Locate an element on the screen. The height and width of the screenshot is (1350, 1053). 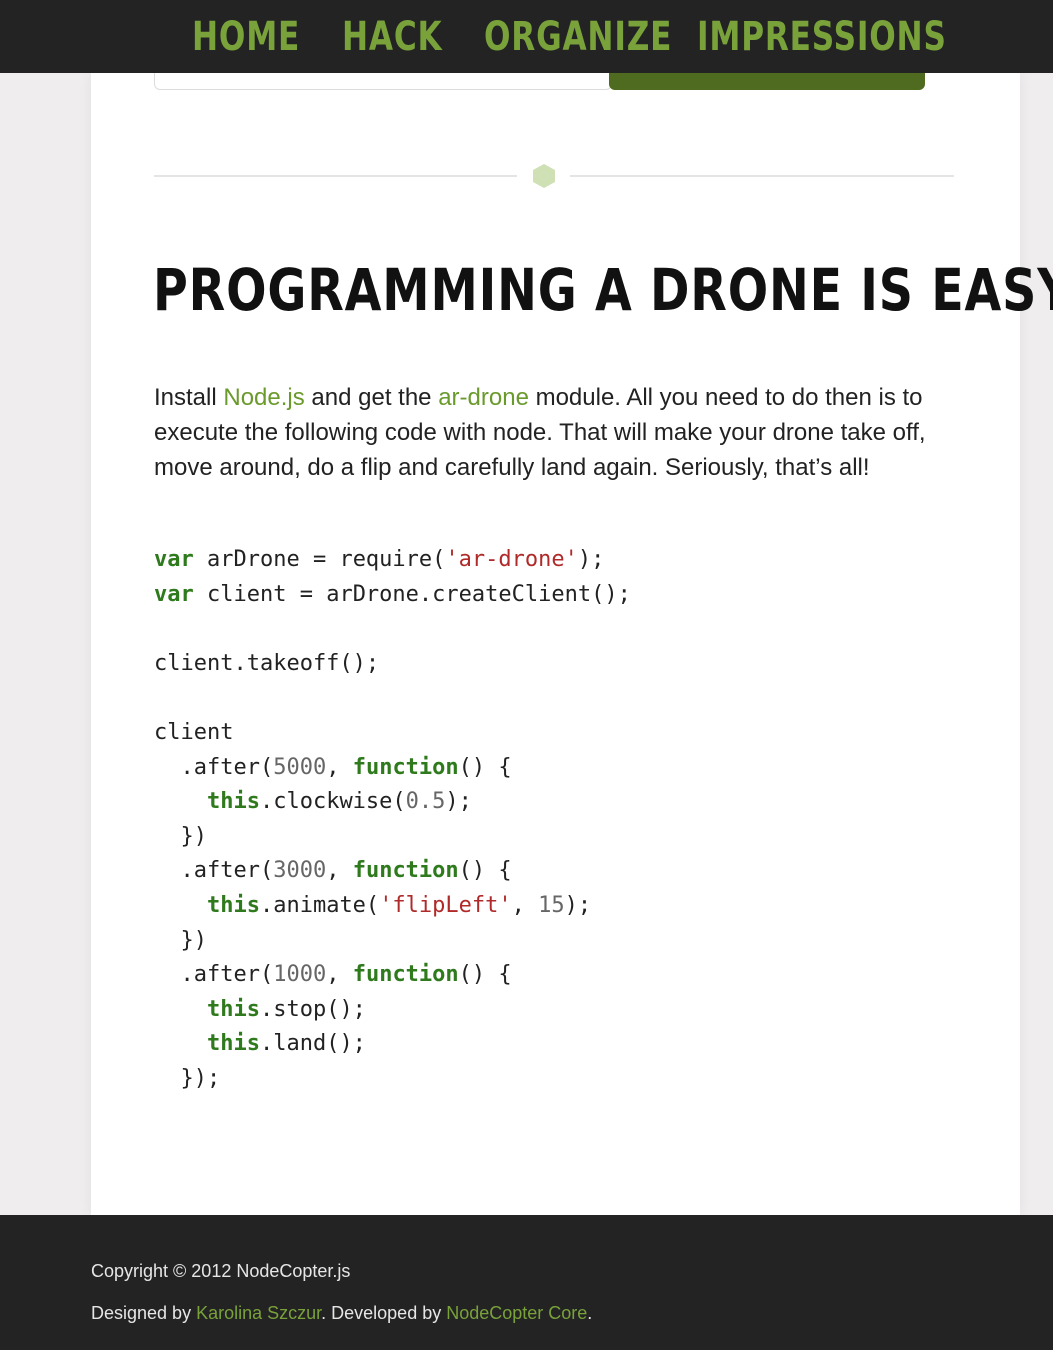
code-number: 15 is located at coordinates (551, 905).